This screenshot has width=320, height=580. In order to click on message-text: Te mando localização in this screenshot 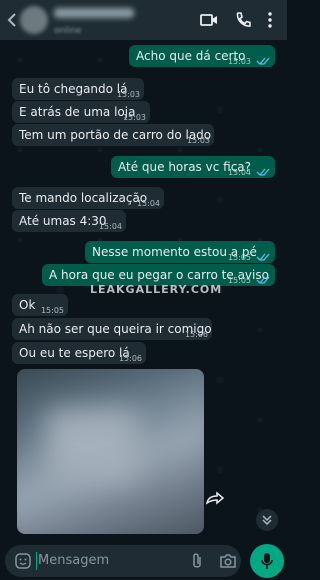, I will do `click(83, 198)`.